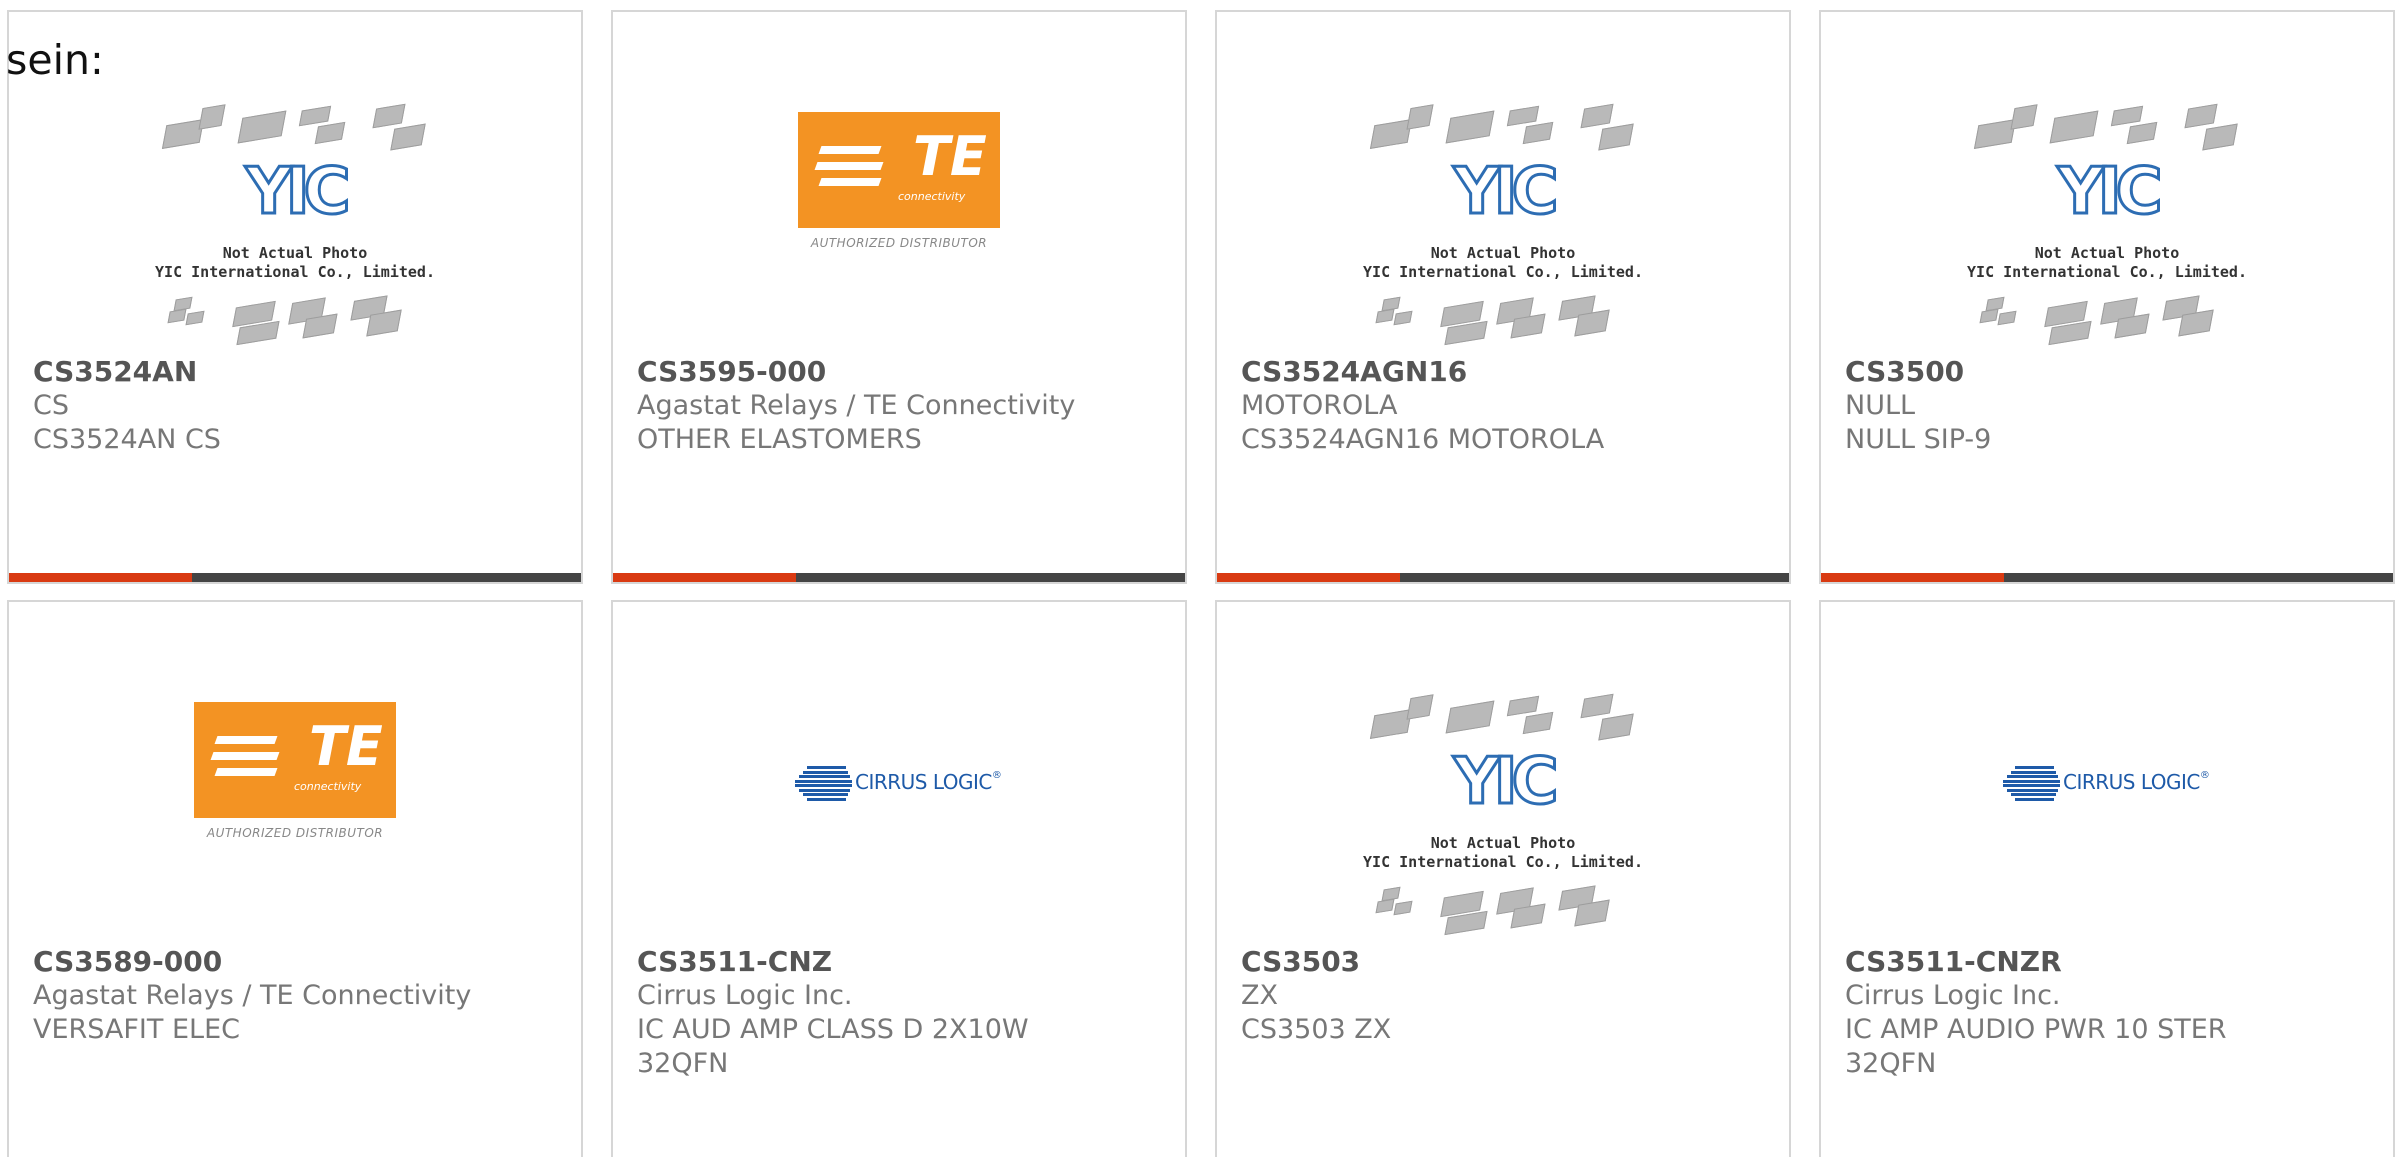 This screenshot has height=1157, width=2404. I want to click on product-description: CS3503 ZX, so click(1316, 1029).